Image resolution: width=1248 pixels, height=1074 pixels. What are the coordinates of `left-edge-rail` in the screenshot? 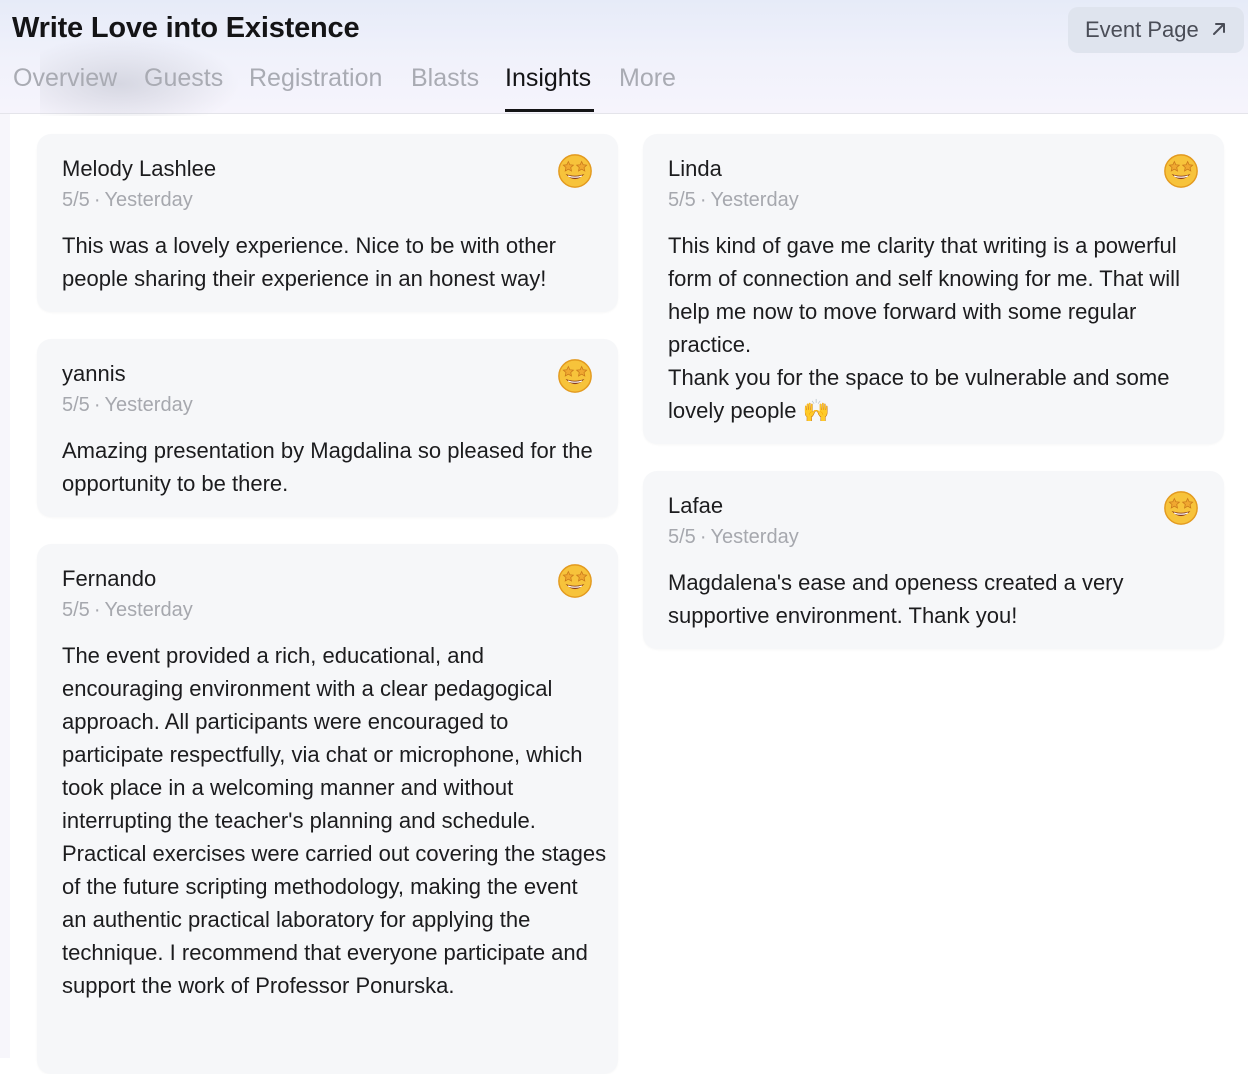 It's located at (5, 586).